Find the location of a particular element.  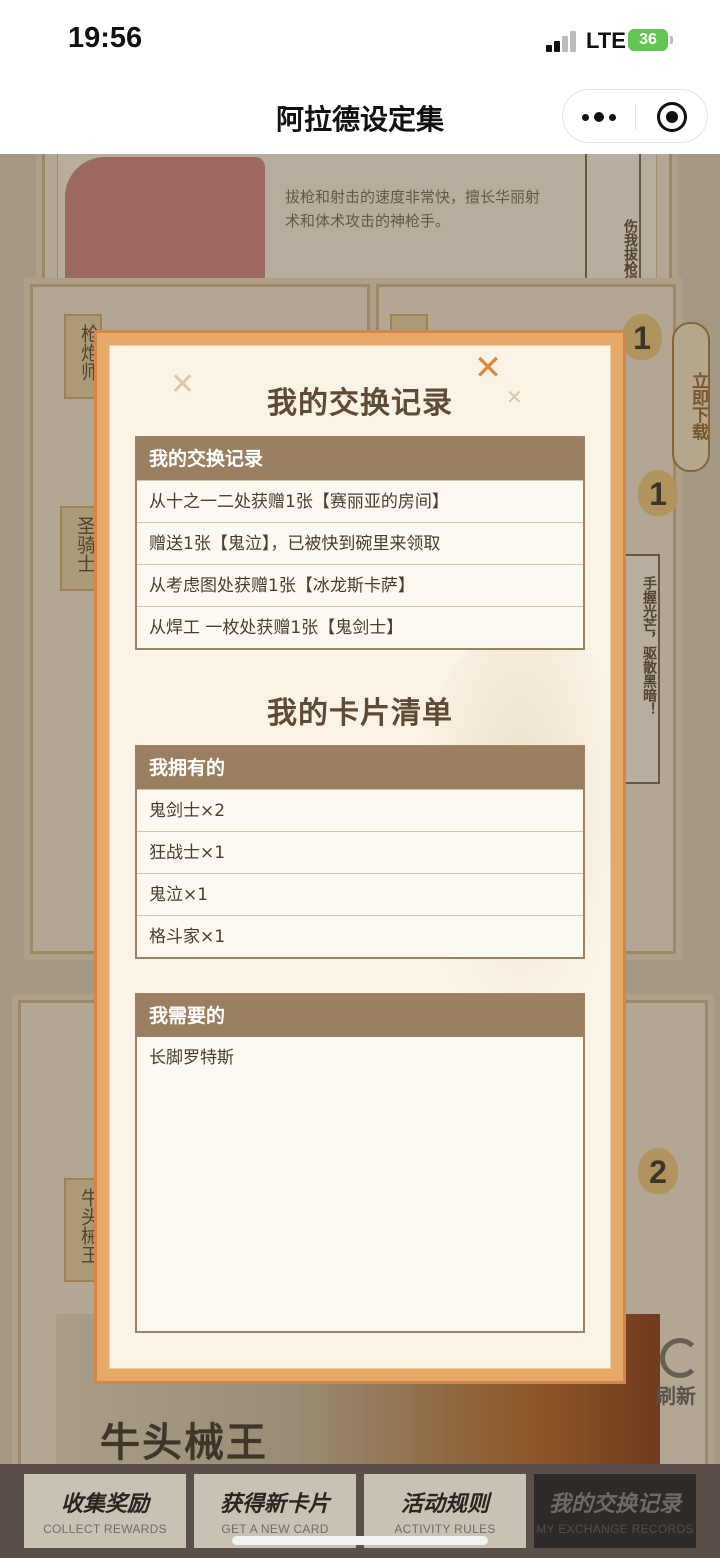

home-indicator is located at coordinates (360, 1540).